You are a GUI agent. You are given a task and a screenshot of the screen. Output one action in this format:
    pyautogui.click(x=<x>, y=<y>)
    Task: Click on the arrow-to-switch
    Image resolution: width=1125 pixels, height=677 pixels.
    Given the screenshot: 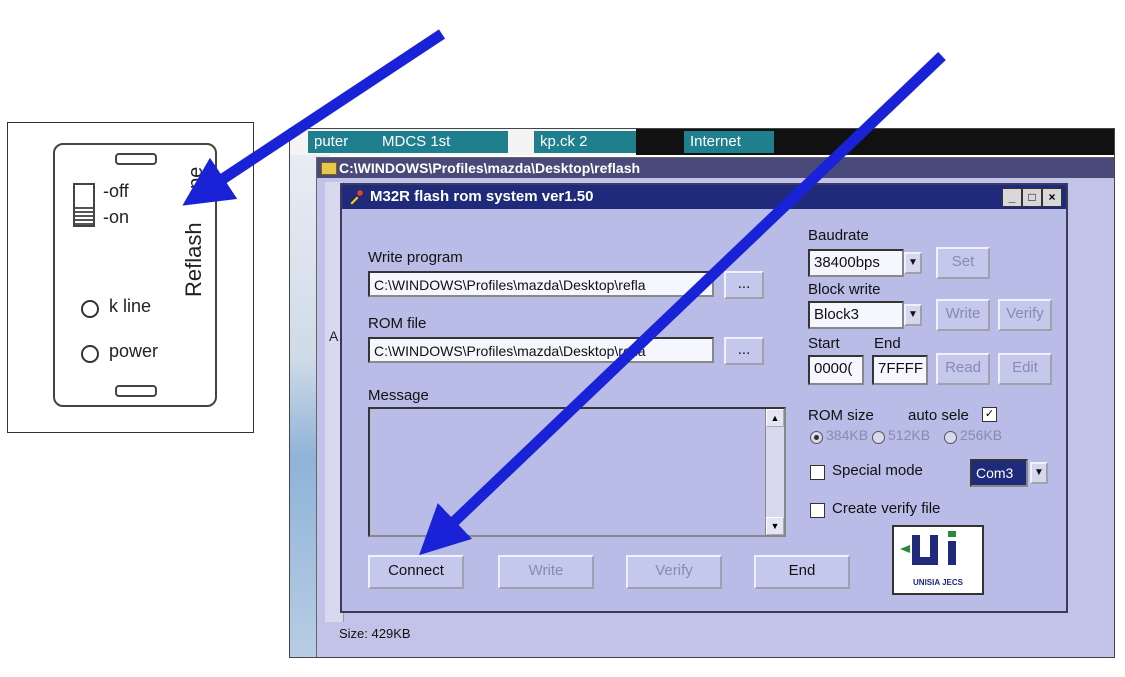 What is the action you would take?
    pyautogui.click(x=314, y=117)
    